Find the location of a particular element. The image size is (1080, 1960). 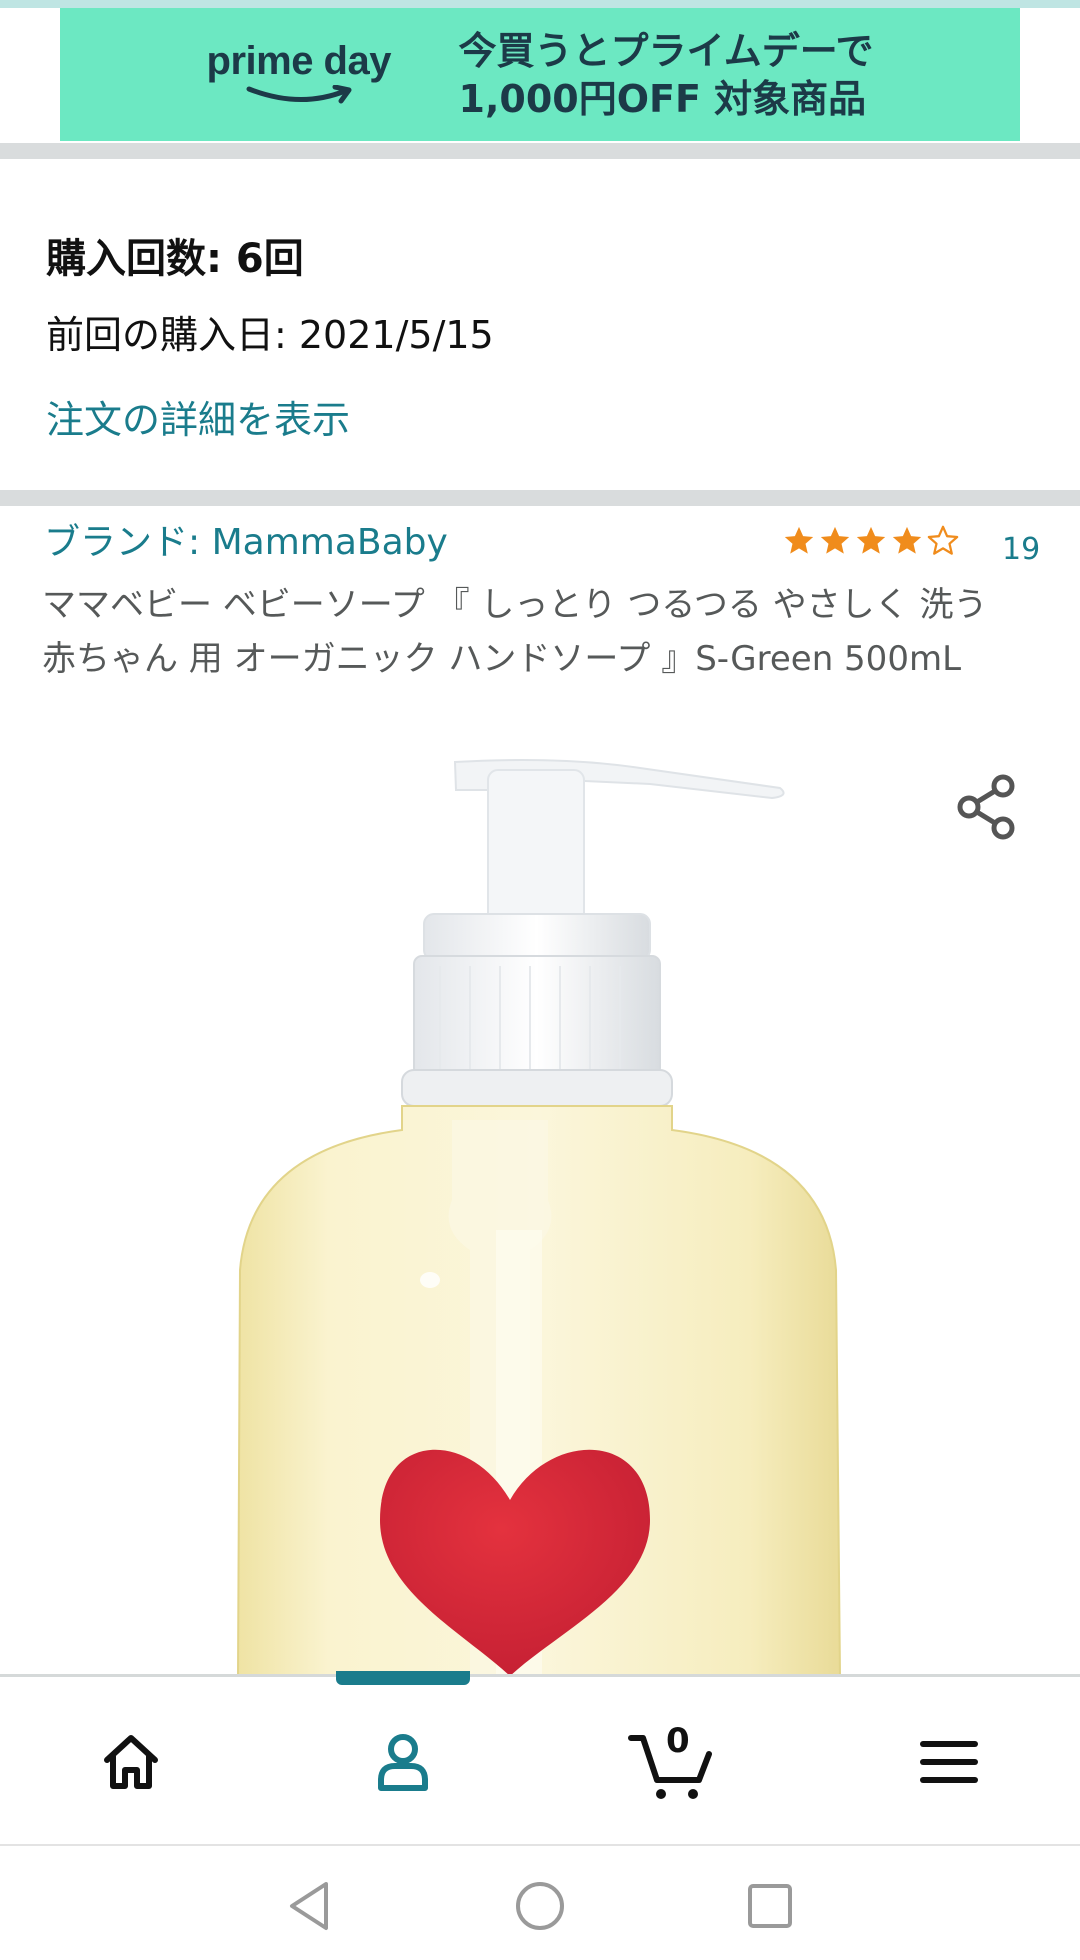

prime-day-logo: prime day is located at coordinates (307, 75).